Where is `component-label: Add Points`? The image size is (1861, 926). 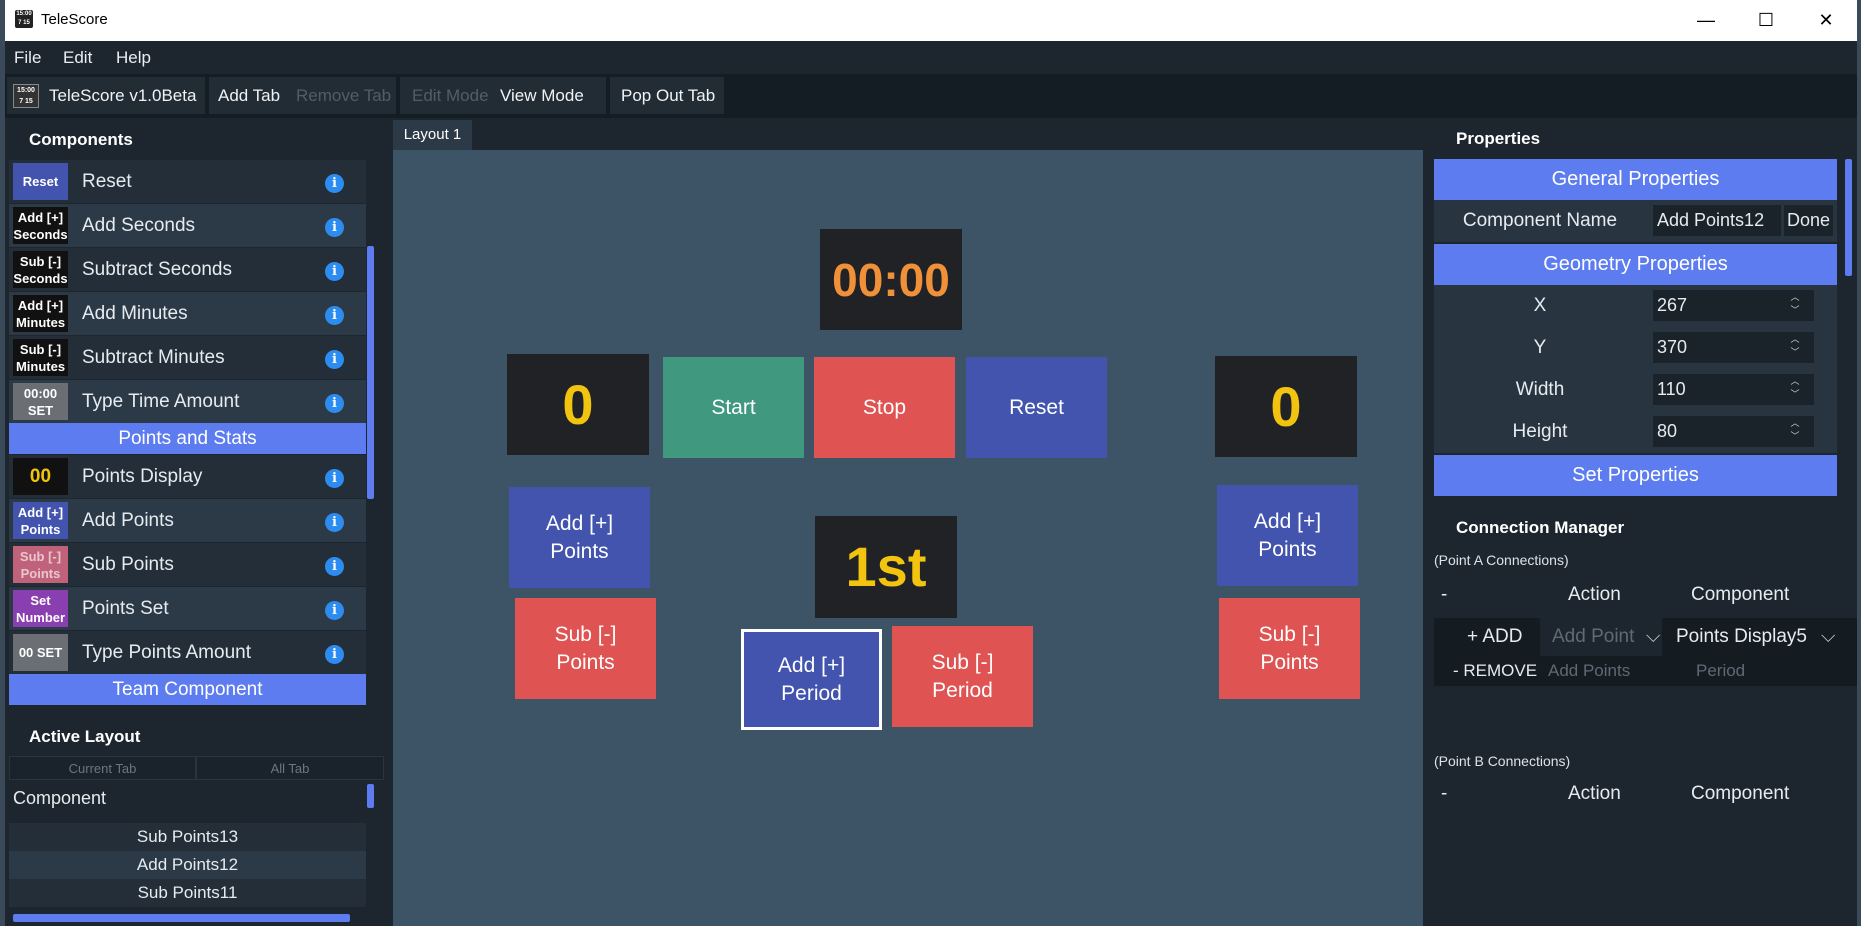 component-label: Add Points is located at coordinates (128, 520).